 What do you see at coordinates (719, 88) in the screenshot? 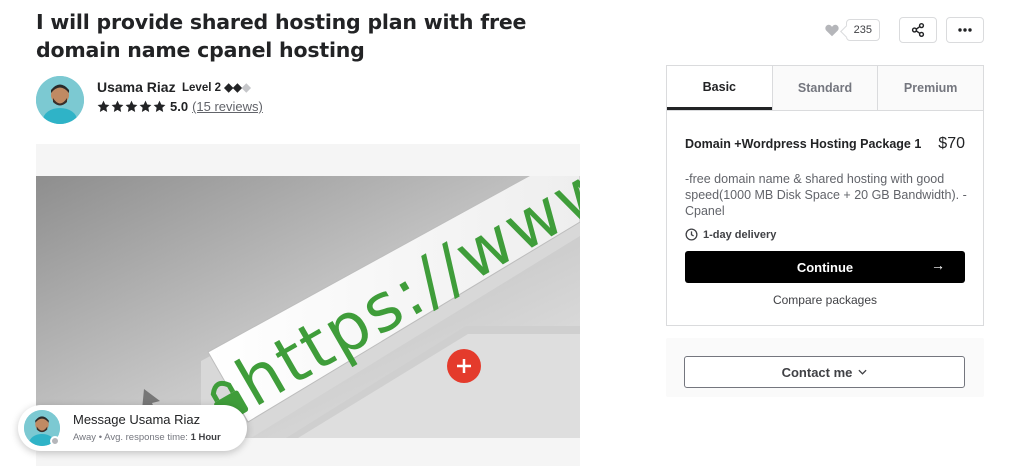
I see `tab-basic: Basic` at bounding box center [719, 88].